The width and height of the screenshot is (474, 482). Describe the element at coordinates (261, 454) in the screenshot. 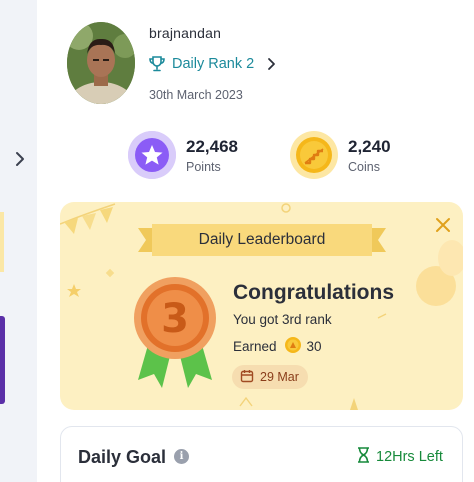

I see `daily-goal-card: Daily Goal i 12Hrs Left` at that location.